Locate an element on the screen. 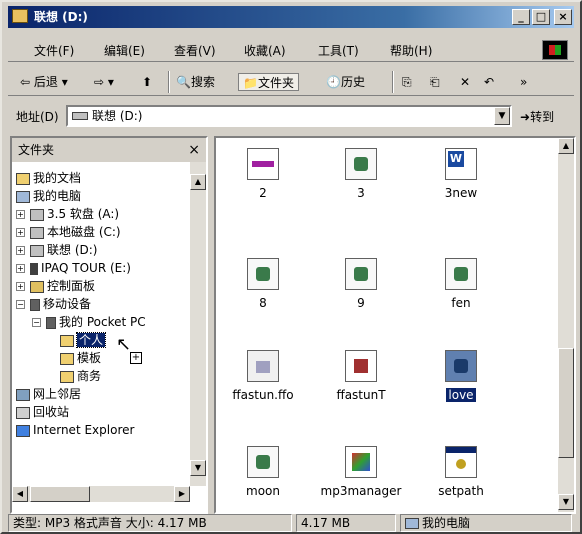  file-item: ffastun.ffo is located at coordinates (263, 376).